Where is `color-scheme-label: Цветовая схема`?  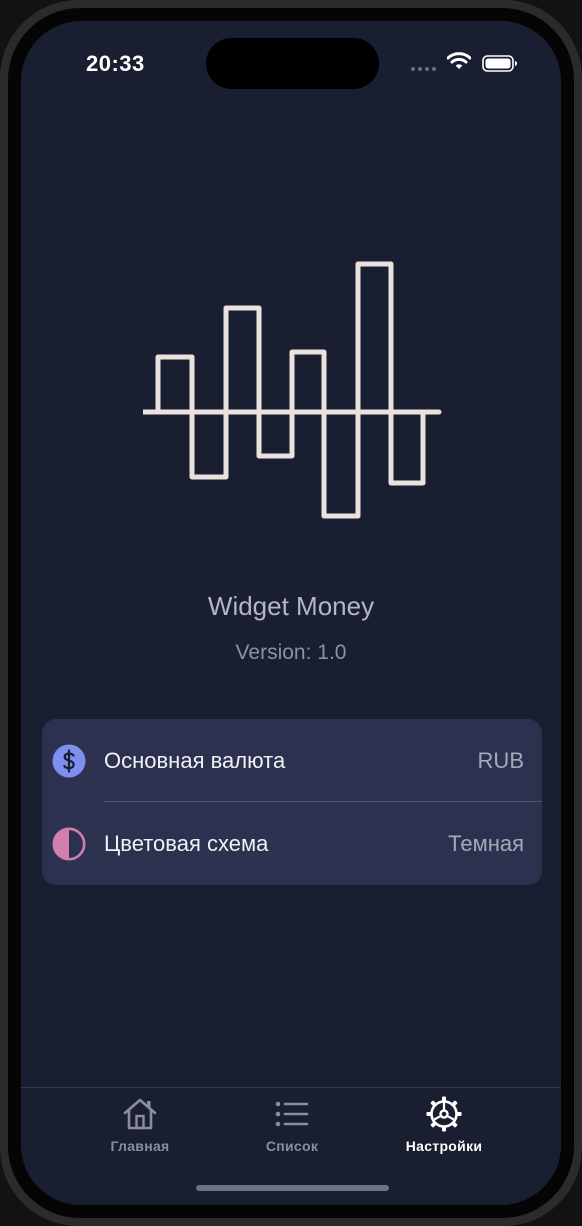
color-scheme-label: Цветовая схема is located at coordinates (186, 843).